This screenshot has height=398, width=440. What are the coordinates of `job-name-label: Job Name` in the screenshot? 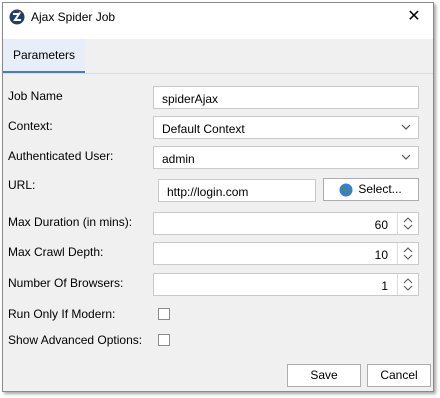 It's located at (35, 96).